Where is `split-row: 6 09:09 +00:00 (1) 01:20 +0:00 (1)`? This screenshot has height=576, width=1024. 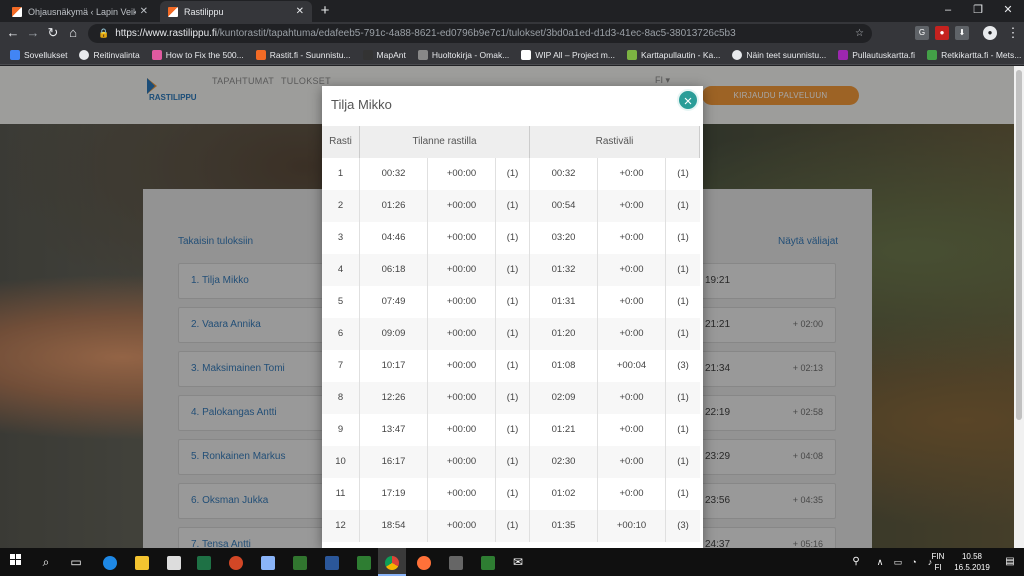
split-row: 6 09:09 +00:00 (1) 01:20 +0:00 (1) is located at coordinates (511, 334).